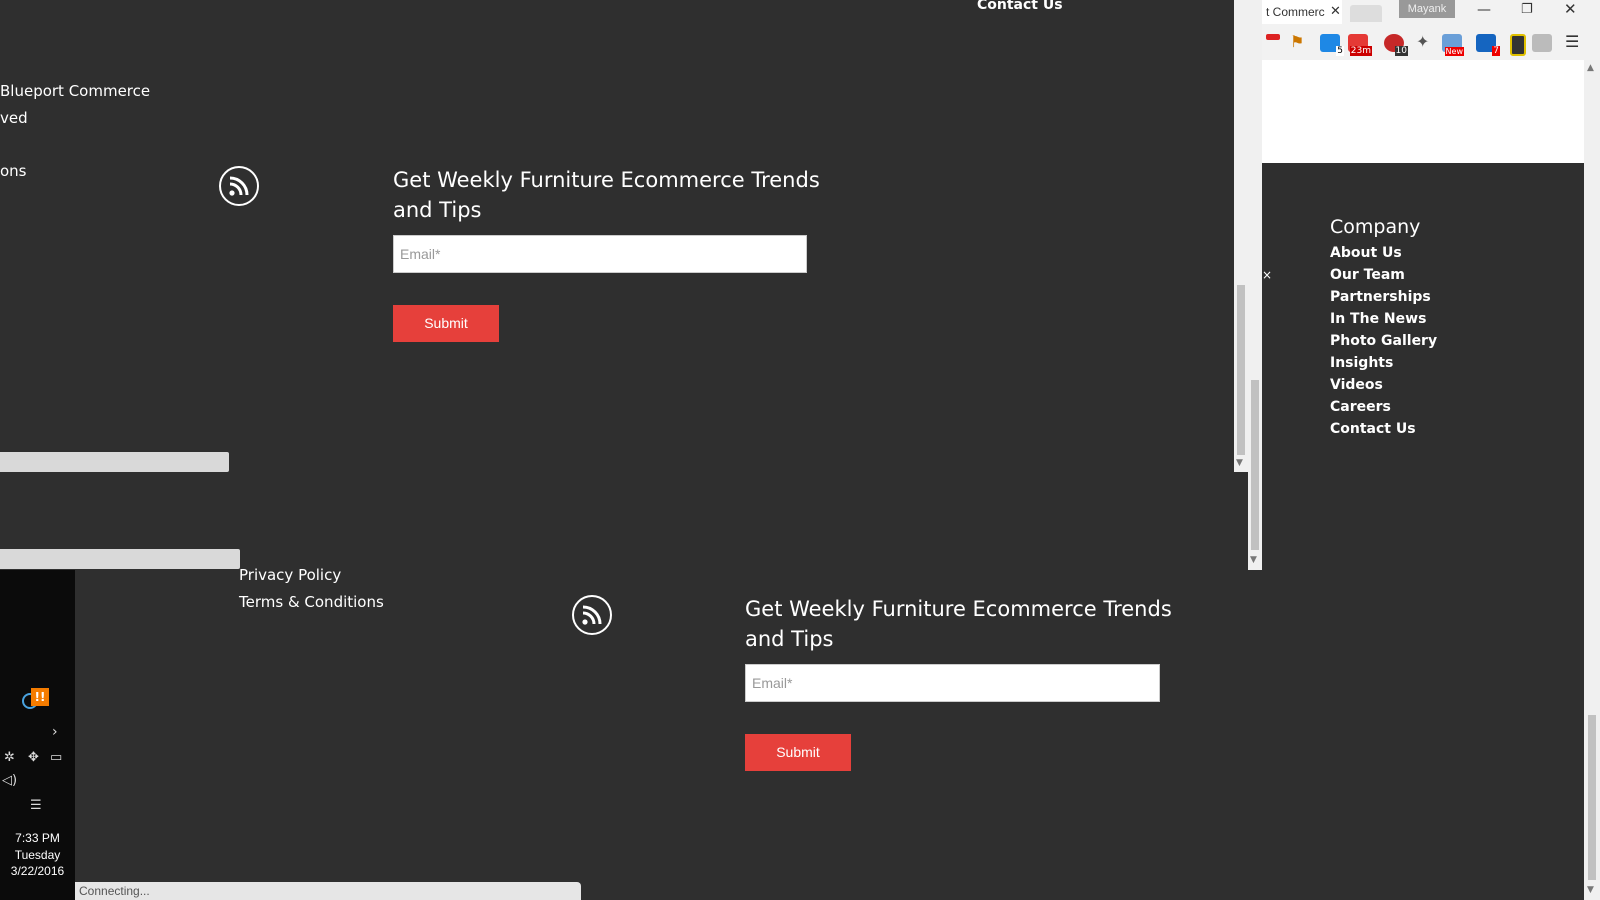  I want to click on company-name-fragment: Blueport Commerce, so click(75, 91).